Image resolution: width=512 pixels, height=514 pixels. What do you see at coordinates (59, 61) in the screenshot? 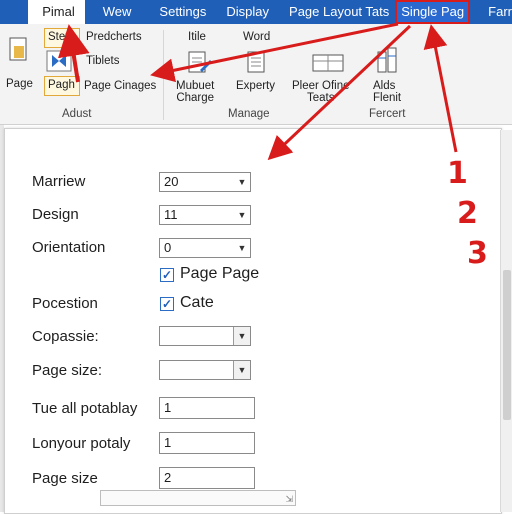
I see `margins-icon` at bounding box center [59, 61].